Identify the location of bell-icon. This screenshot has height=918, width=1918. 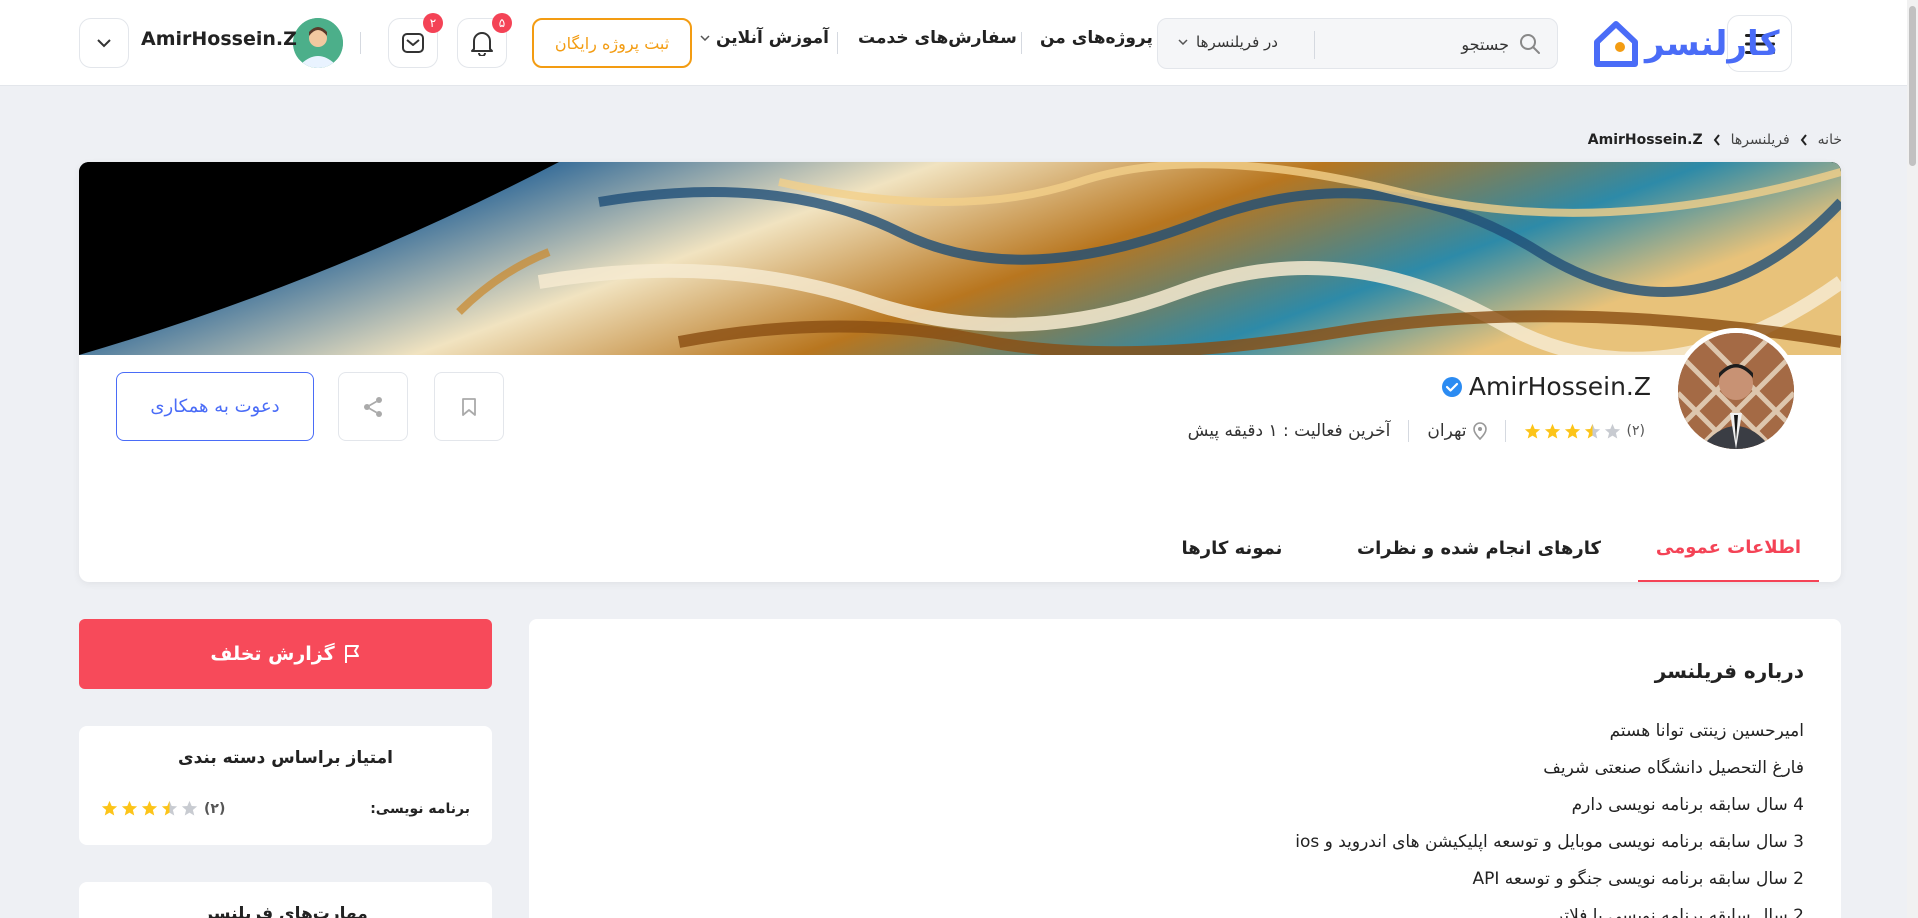
(482, 44).